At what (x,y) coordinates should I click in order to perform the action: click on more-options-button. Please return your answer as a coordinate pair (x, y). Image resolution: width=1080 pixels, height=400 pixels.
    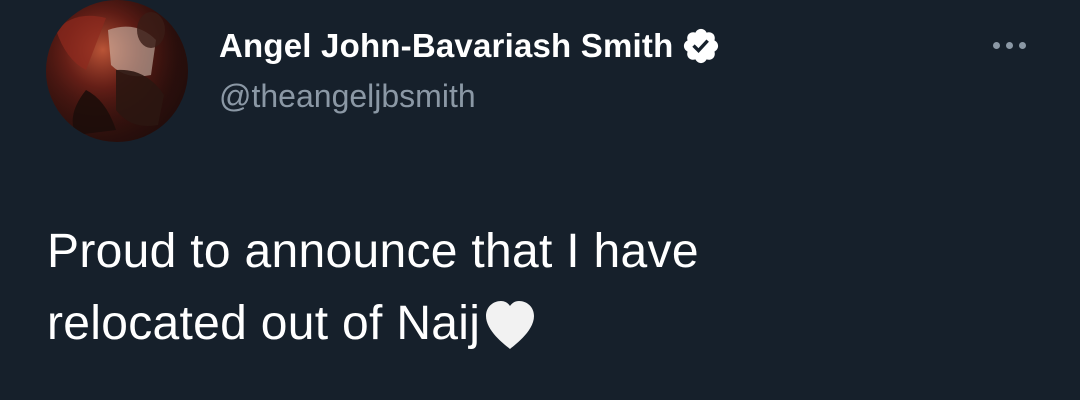
    Looking at the image, I should click on (1009, 45).